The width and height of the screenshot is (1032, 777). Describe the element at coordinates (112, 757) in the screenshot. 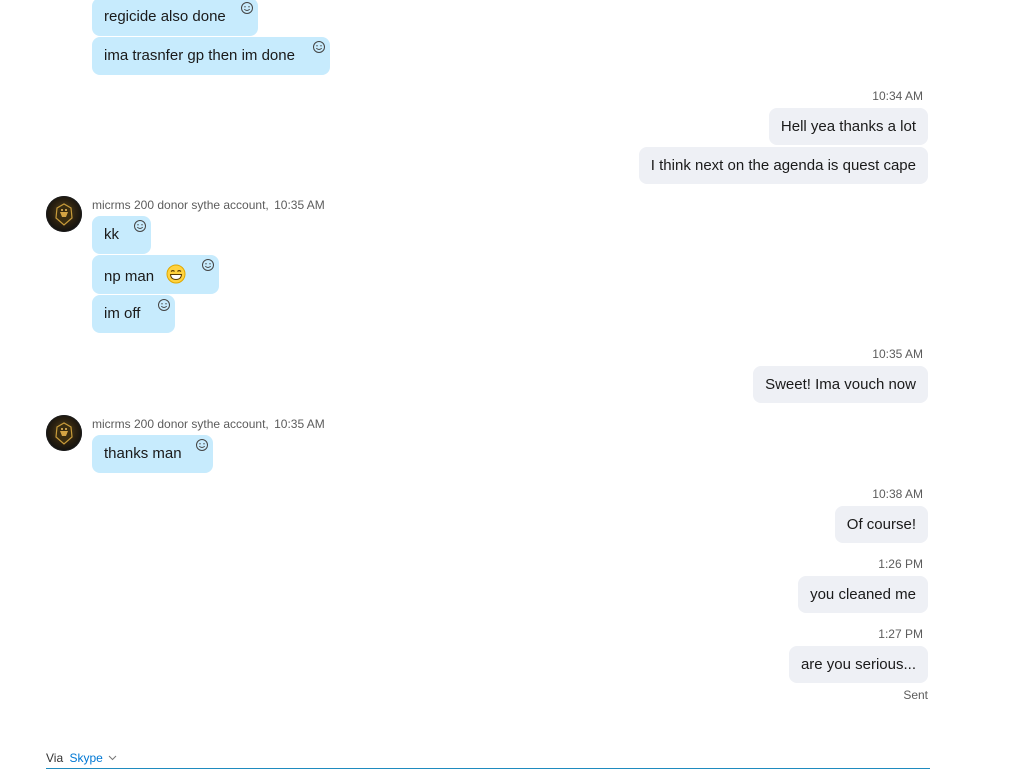

I see `chevron-down-icon` at that location.